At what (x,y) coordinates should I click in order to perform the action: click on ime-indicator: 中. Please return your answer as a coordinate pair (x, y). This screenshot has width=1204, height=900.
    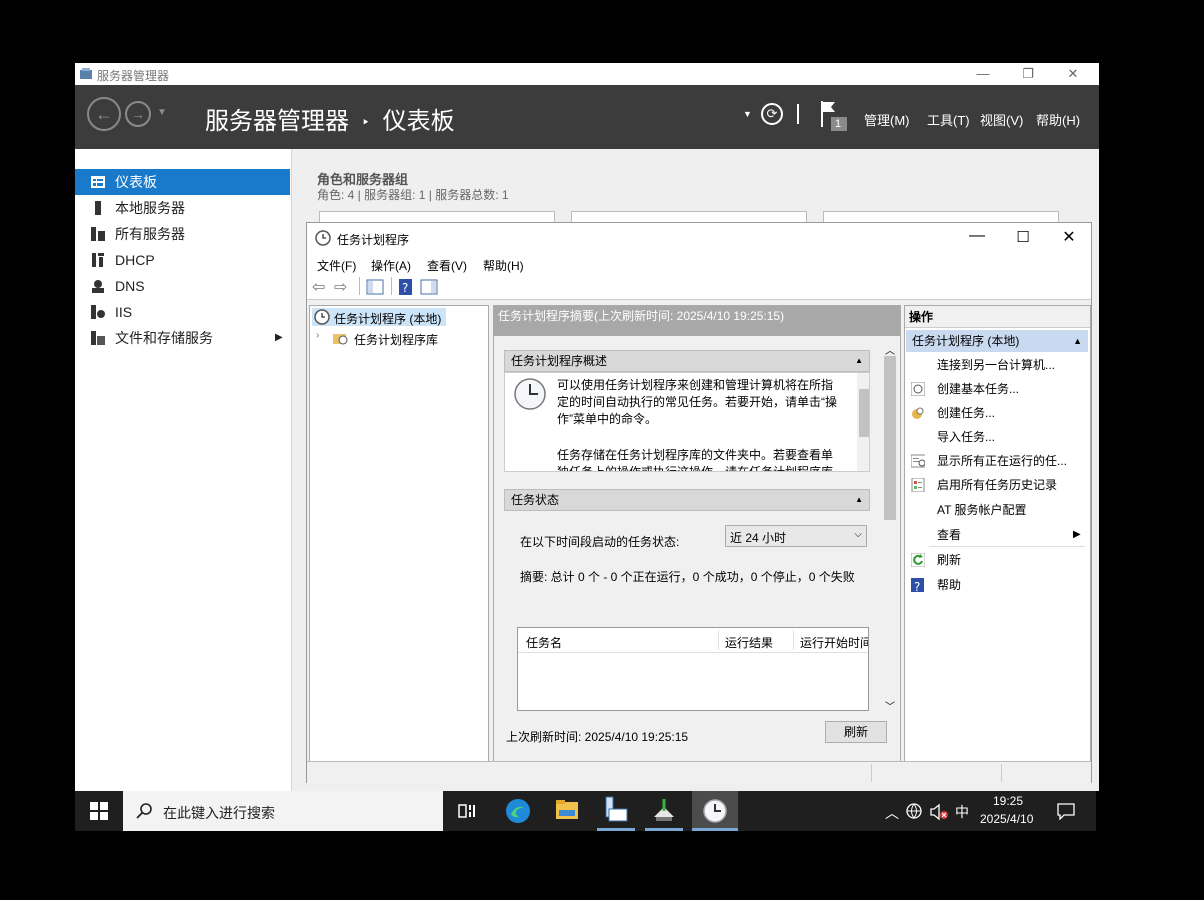
    Looking at the image, I should click on (962, 812).